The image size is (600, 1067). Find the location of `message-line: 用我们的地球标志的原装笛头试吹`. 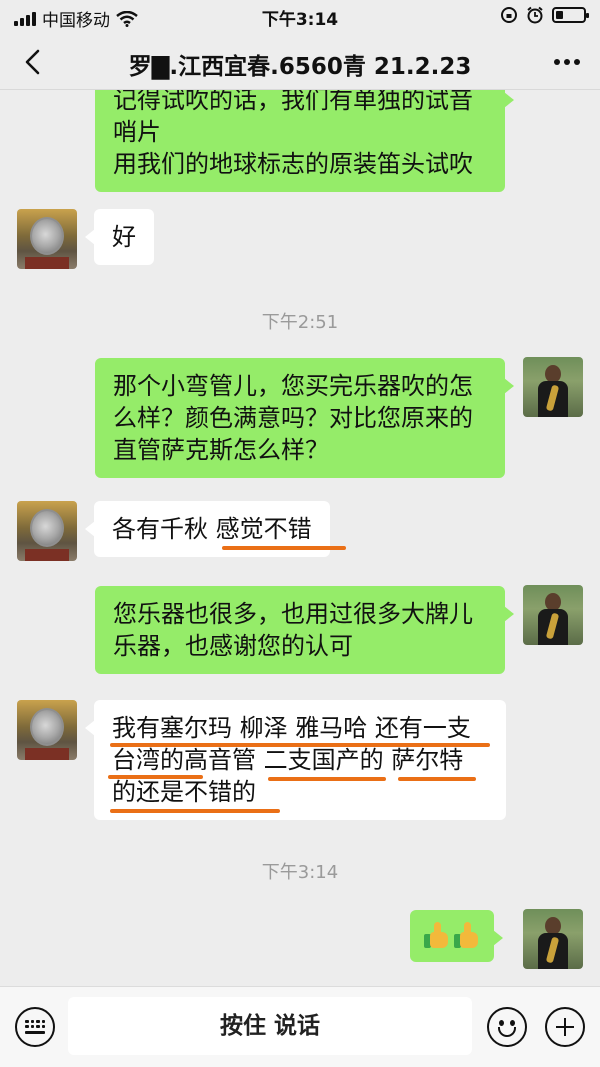

message-line: 用我们的地球标志的原装笛头试吹 is located at coordinates (293, 164).